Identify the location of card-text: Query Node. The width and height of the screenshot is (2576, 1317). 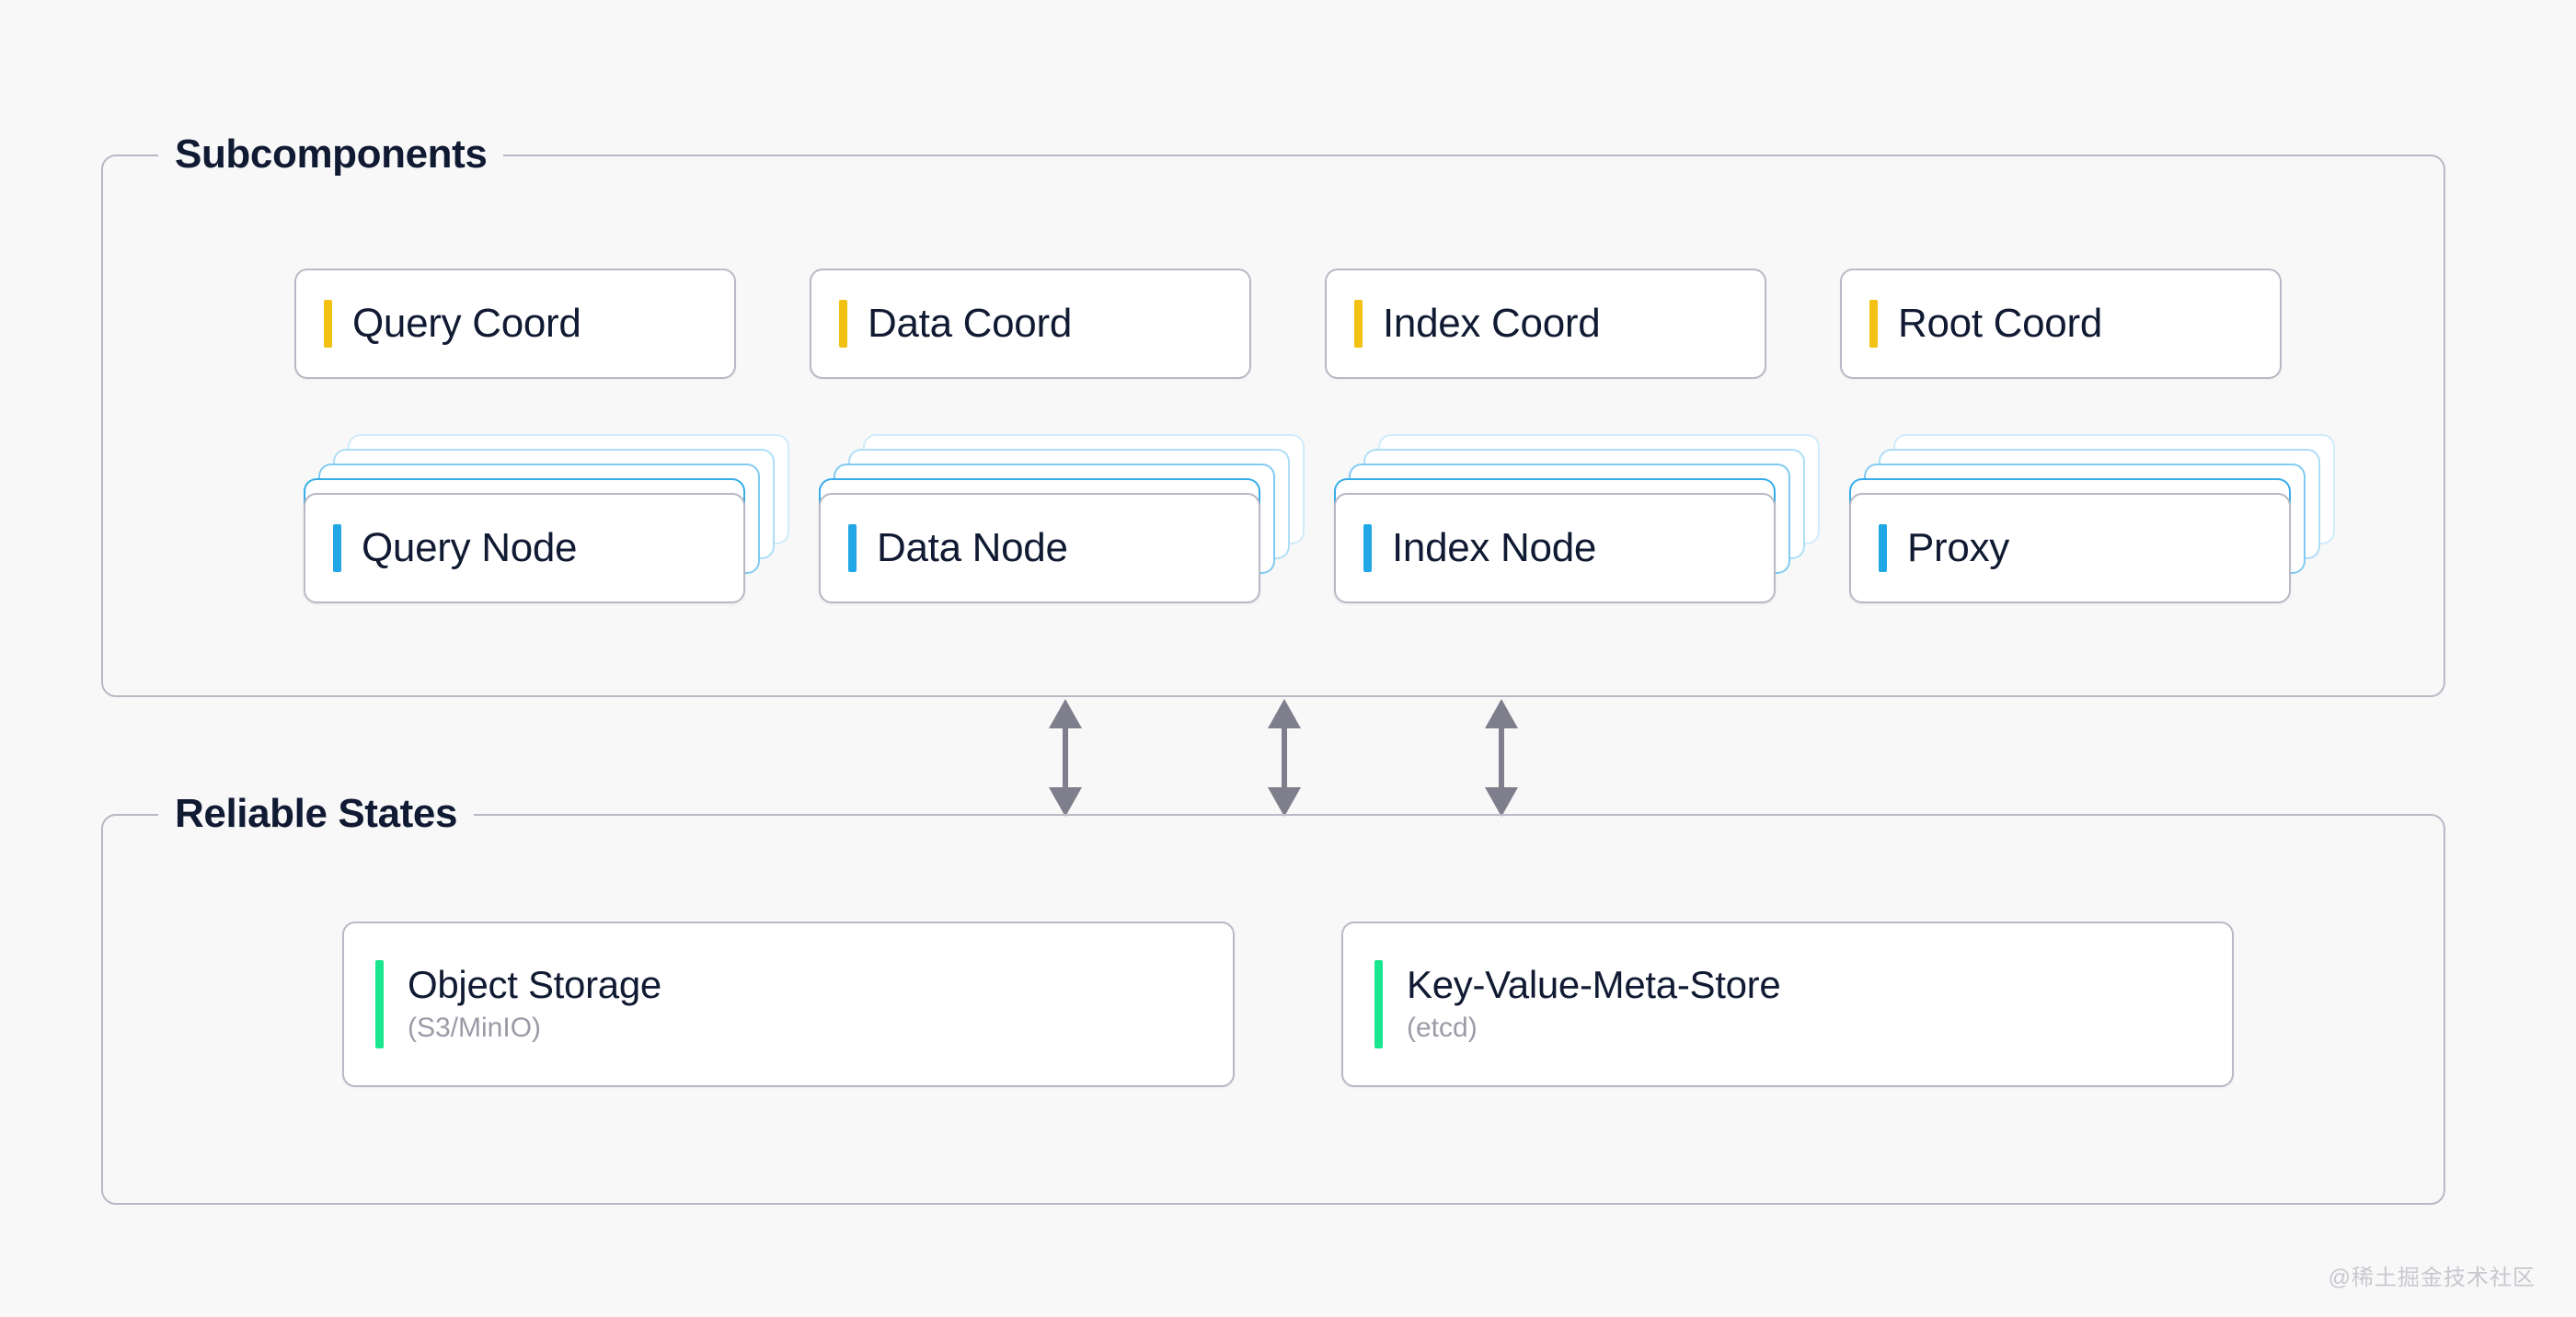
(470, 548).